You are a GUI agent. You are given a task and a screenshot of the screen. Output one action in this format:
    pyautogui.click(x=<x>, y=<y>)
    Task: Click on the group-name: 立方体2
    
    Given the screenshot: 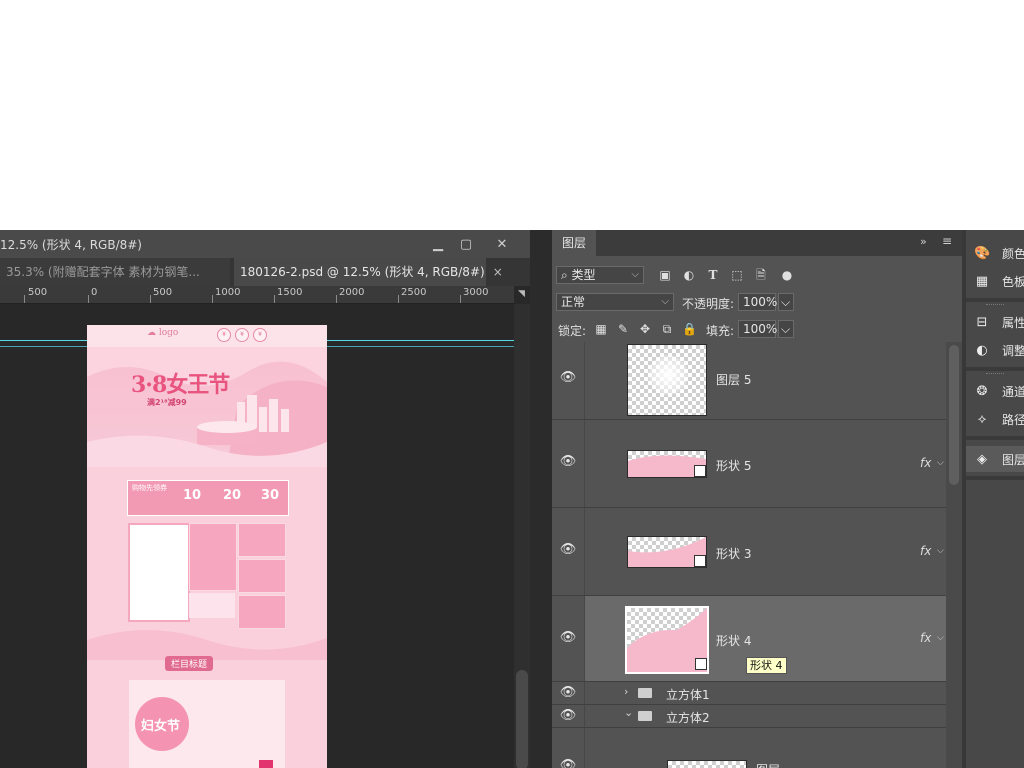 What is the action you would take?
    pyautogui.click(x=688, y=717)
    